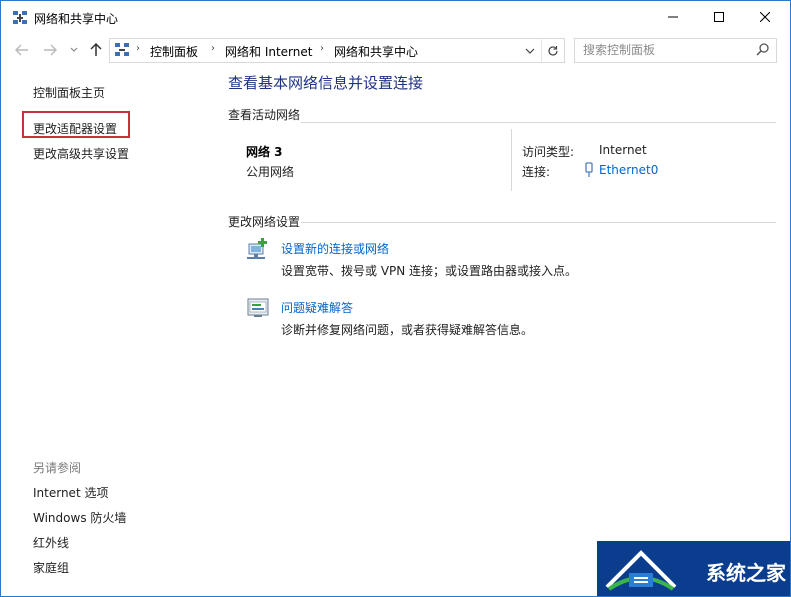  I want to click on minimize-button, so click(673, 17).